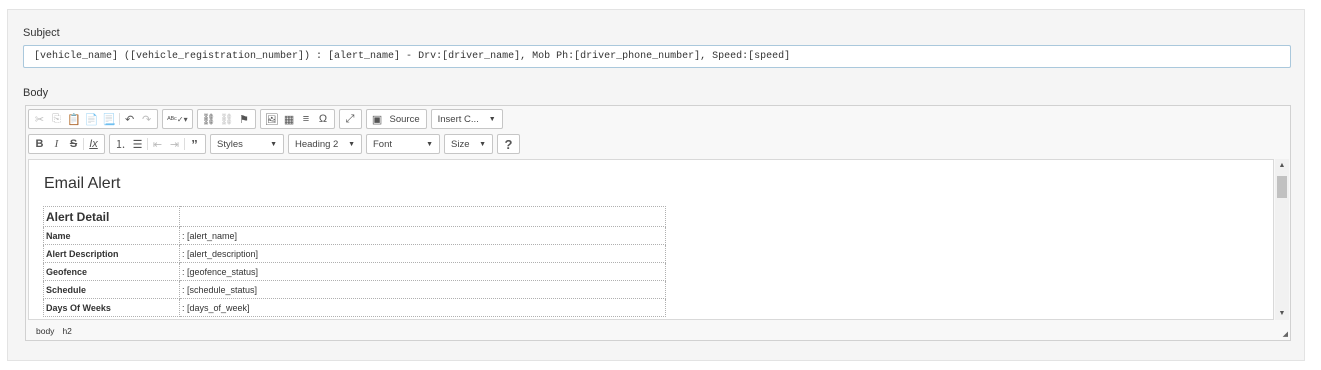 This screenshot has height=370, width=1321. Describe the element at coordinates (422, 253) in the screenshot. I see `row-value: : [alert_description]` at that location.